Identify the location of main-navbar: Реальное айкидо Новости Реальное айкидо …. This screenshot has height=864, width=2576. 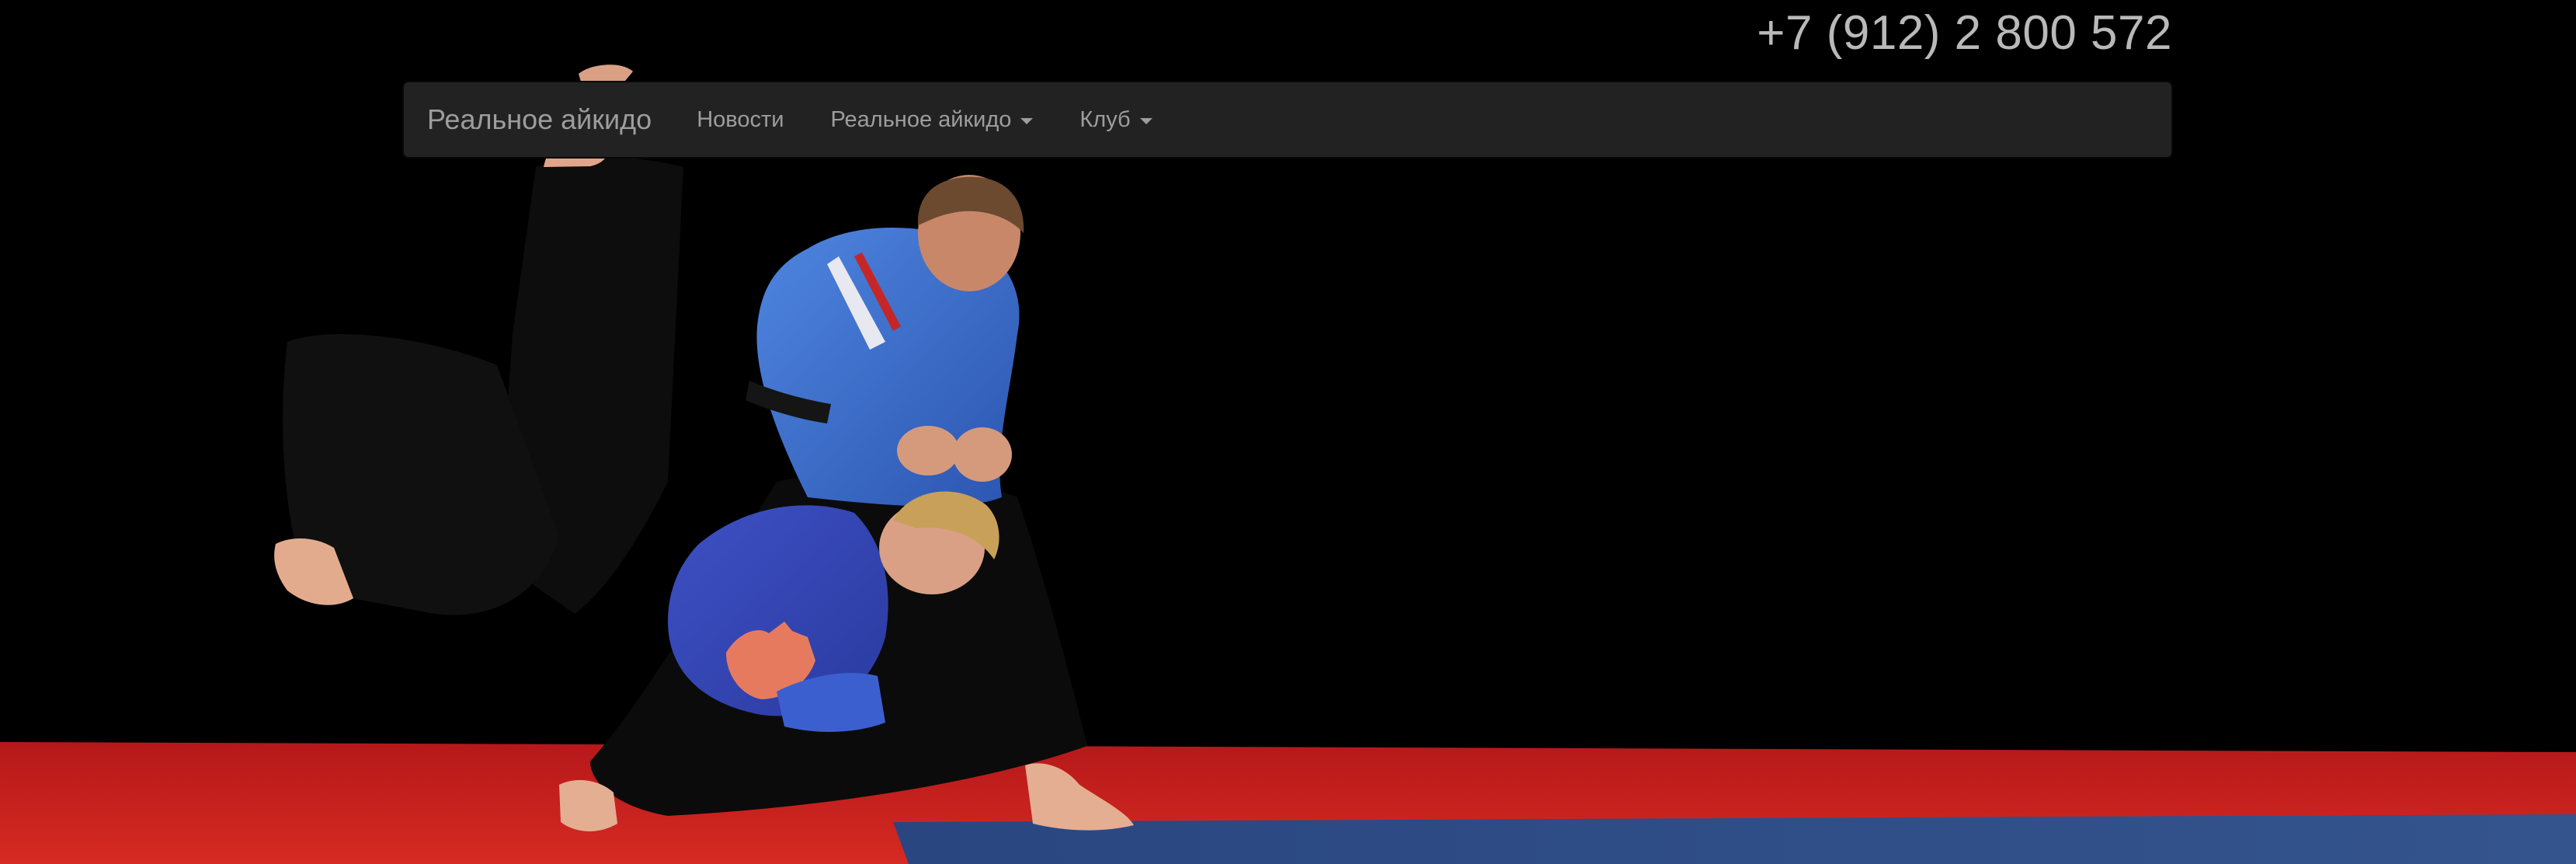
(1287, 120).